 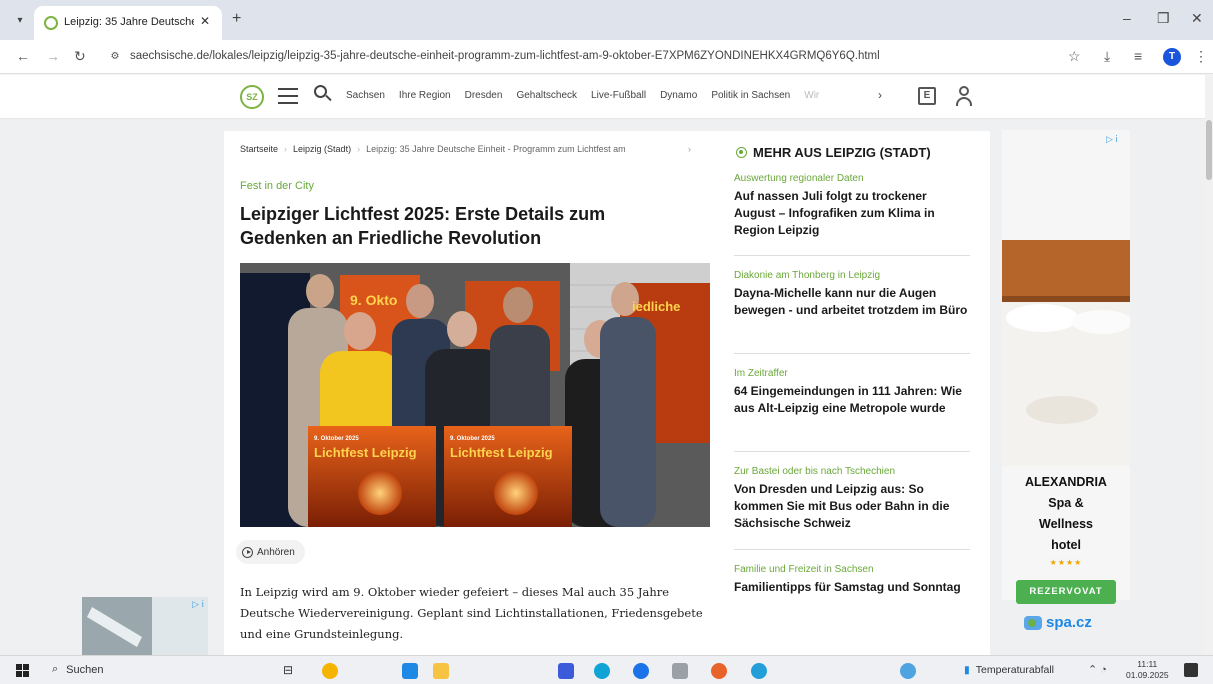 I want to click on tab-close-icon: ✕, so click(x=205, y=21).